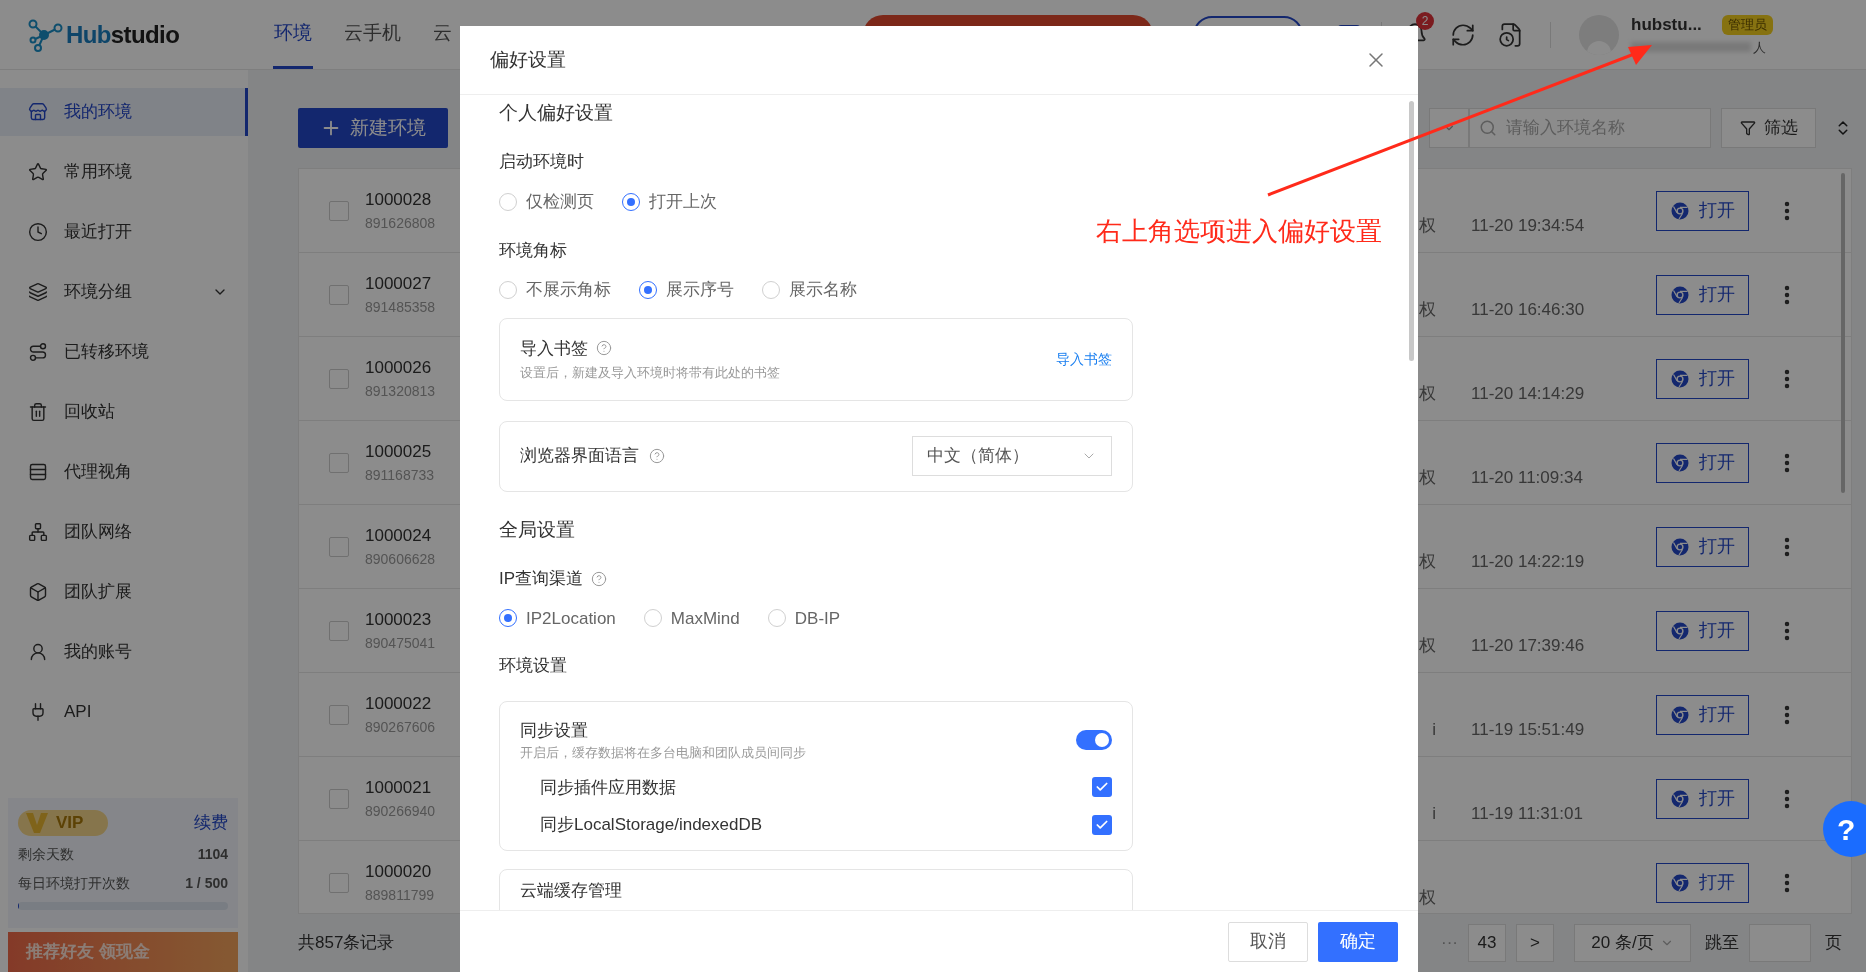 The height and width of the screenshot is (972, 1866). I want to click on environment-id: 1000024, so click(399, 536).